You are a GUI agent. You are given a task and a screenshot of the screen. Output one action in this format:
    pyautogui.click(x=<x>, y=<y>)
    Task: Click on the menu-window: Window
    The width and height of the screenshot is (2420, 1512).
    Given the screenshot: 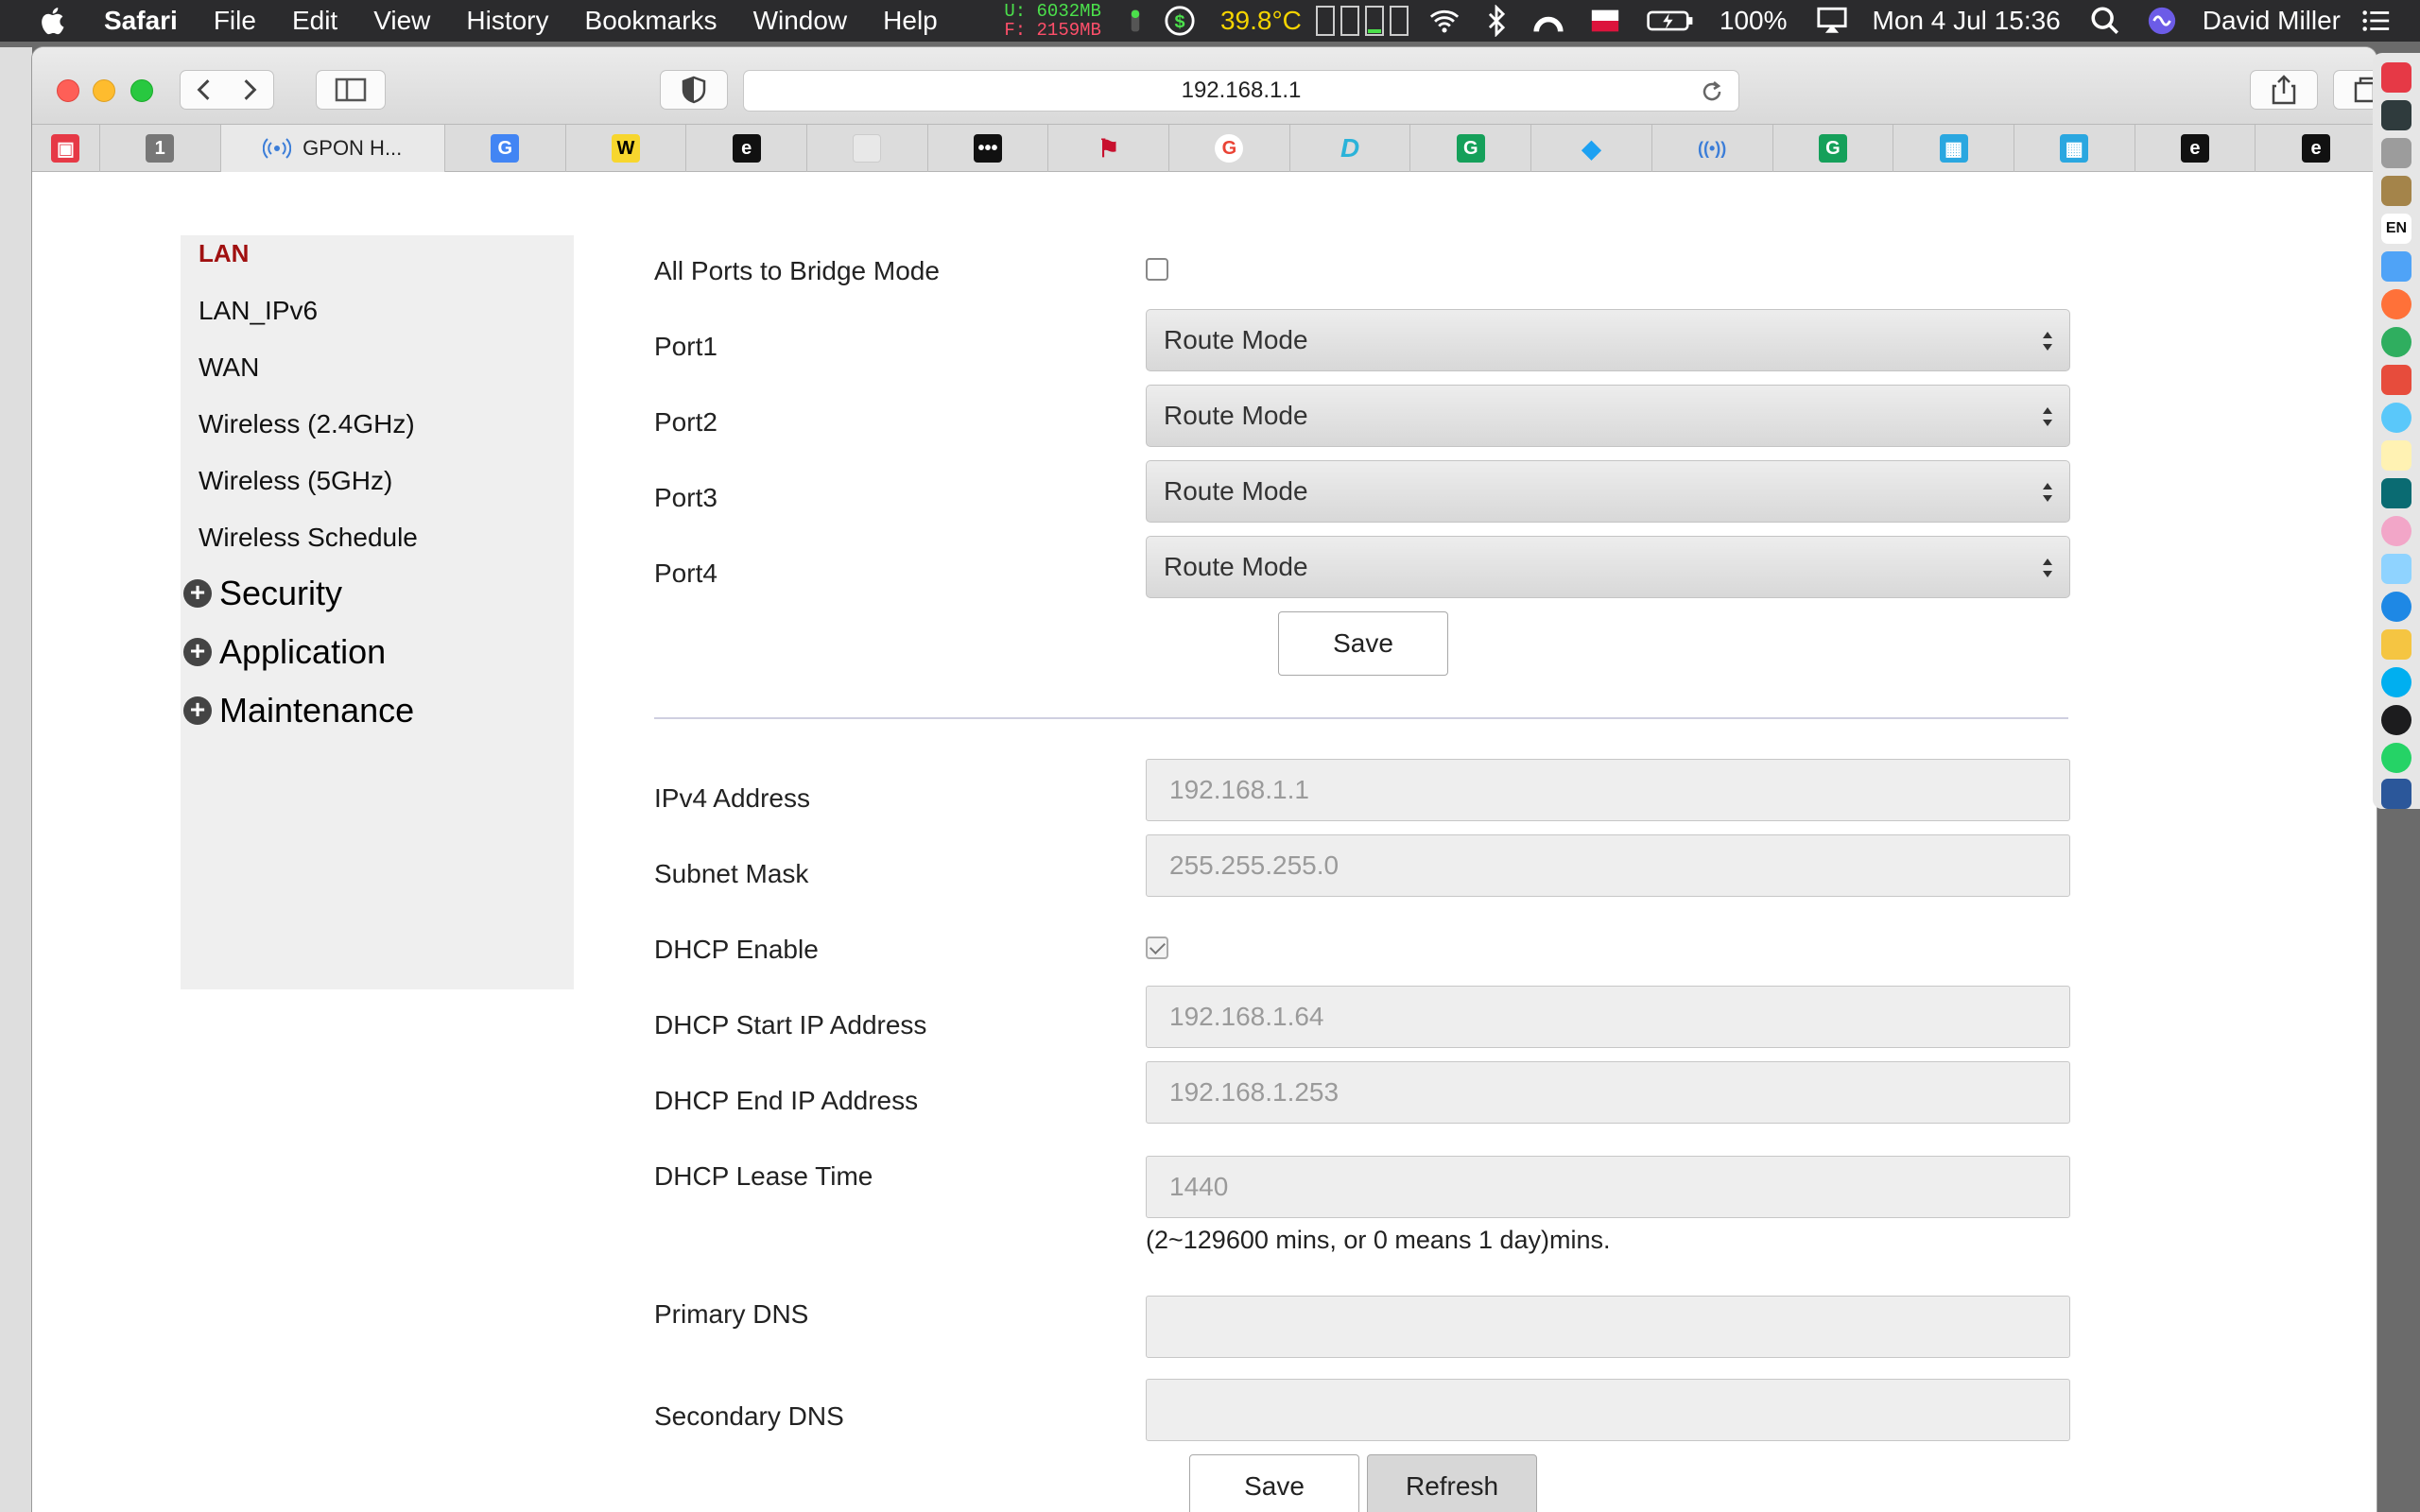 What is the action you would take?
    pyautogui.click(x=800, y=21)
    